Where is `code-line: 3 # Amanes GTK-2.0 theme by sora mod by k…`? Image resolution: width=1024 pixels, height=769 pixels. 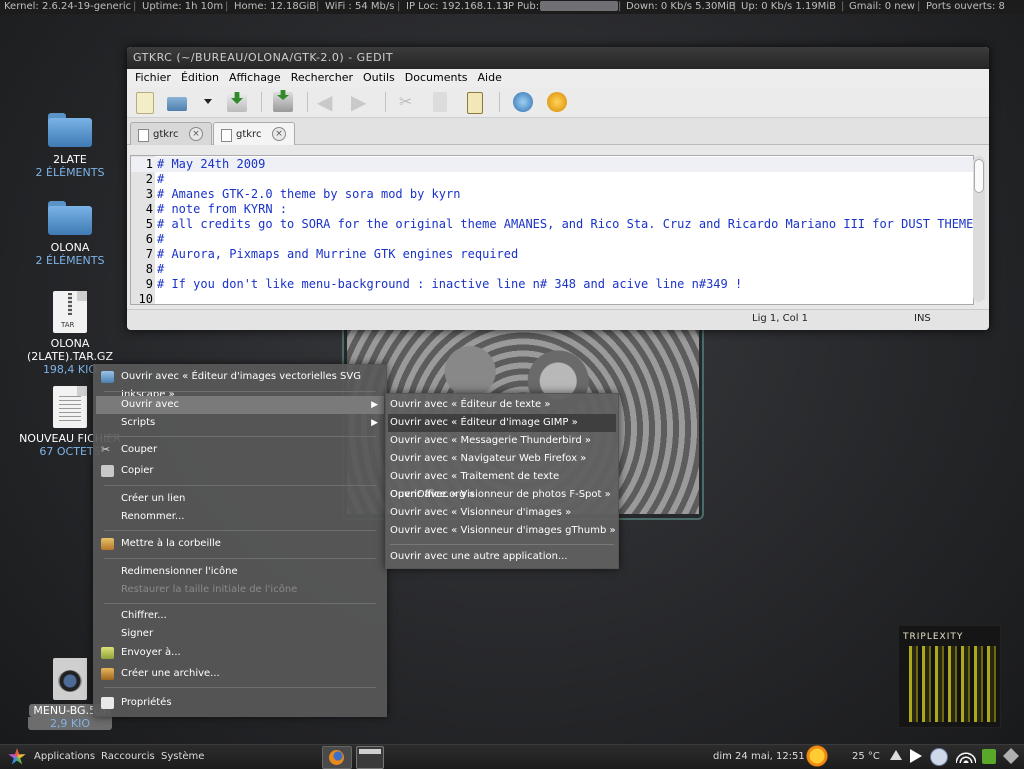 code-line: 3 # Amanes GTK-2.0 theme by sora mod by k… is located at coordinates (303, 194).